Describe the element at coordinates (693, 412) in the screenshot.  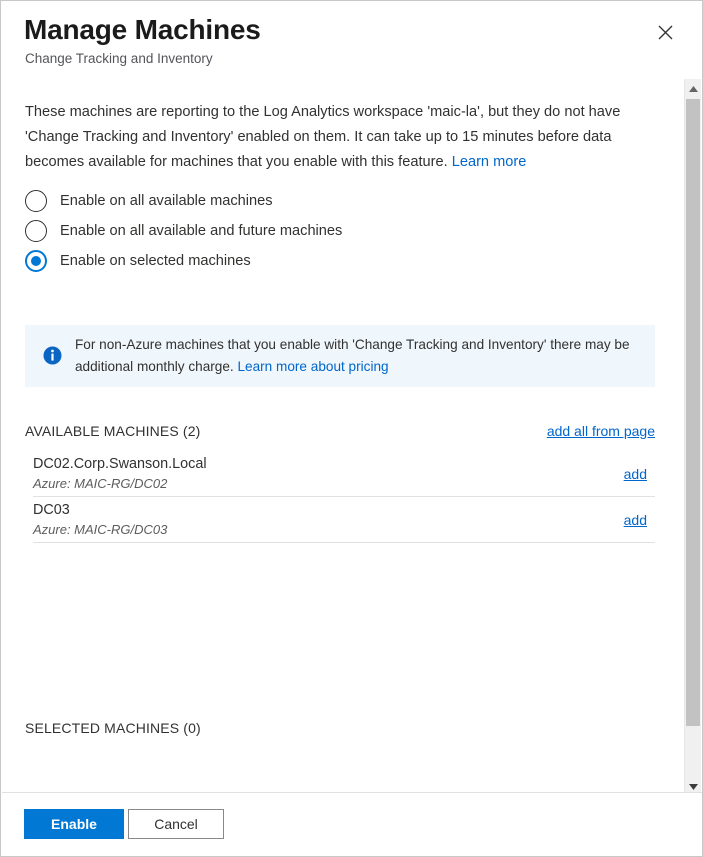
I see `scrollbar-thumb` at that location.